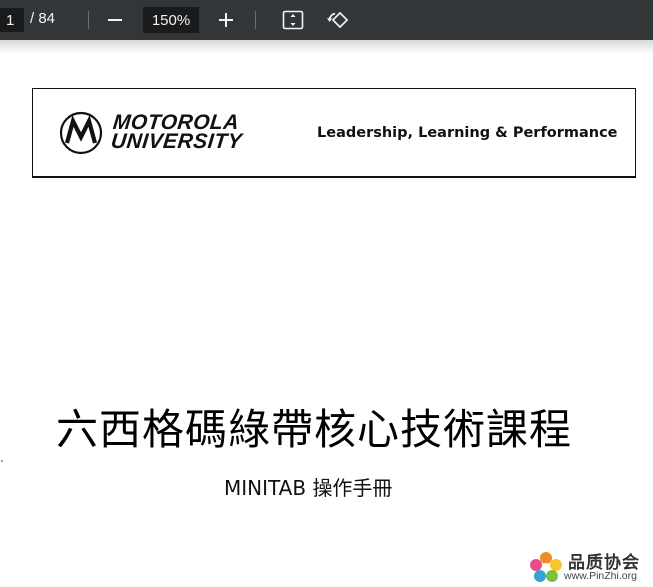  What do you see at coordinates (308, 488) in the screenshot?
I see `document-subtitle: MINITAB 操作手冊` at bounding box center [308, 488].